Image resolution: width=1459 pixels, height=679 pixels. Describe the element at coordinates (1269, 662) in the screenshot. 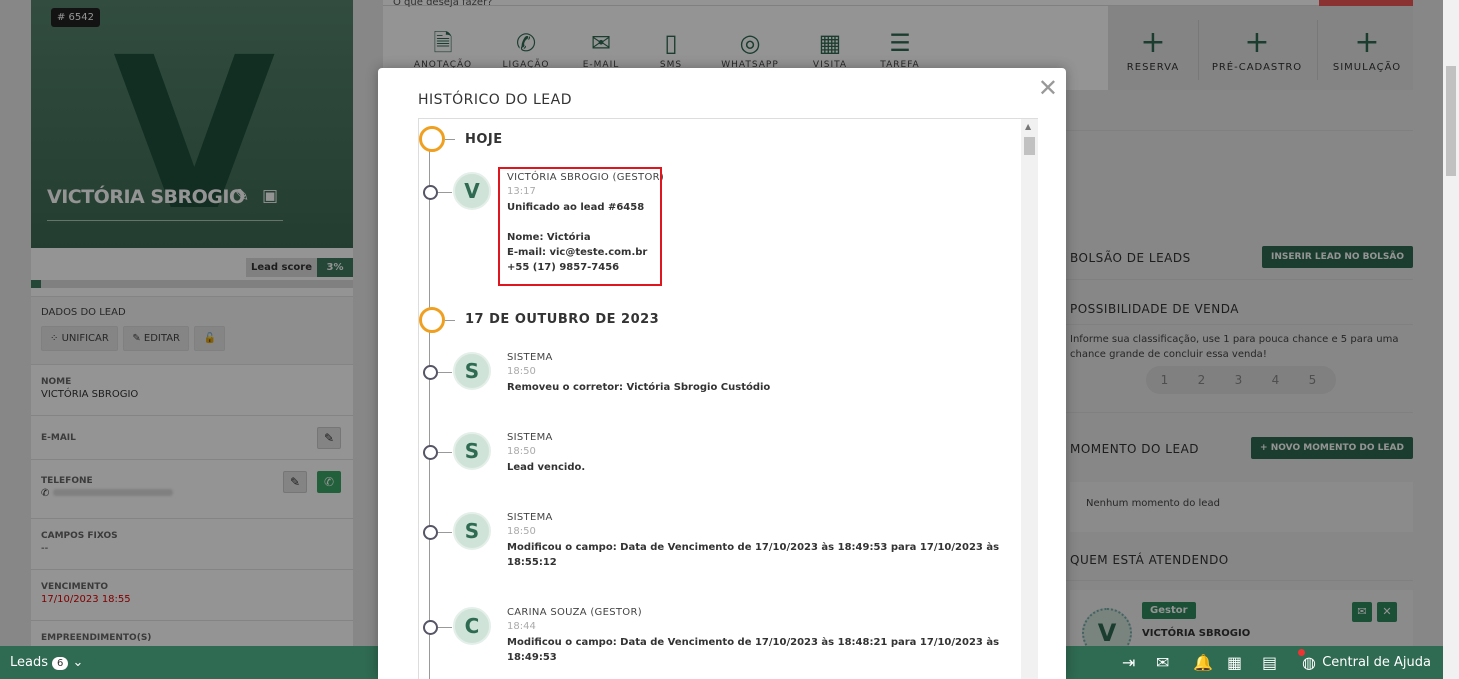

I see `calculator-icon: ▤` at that location.